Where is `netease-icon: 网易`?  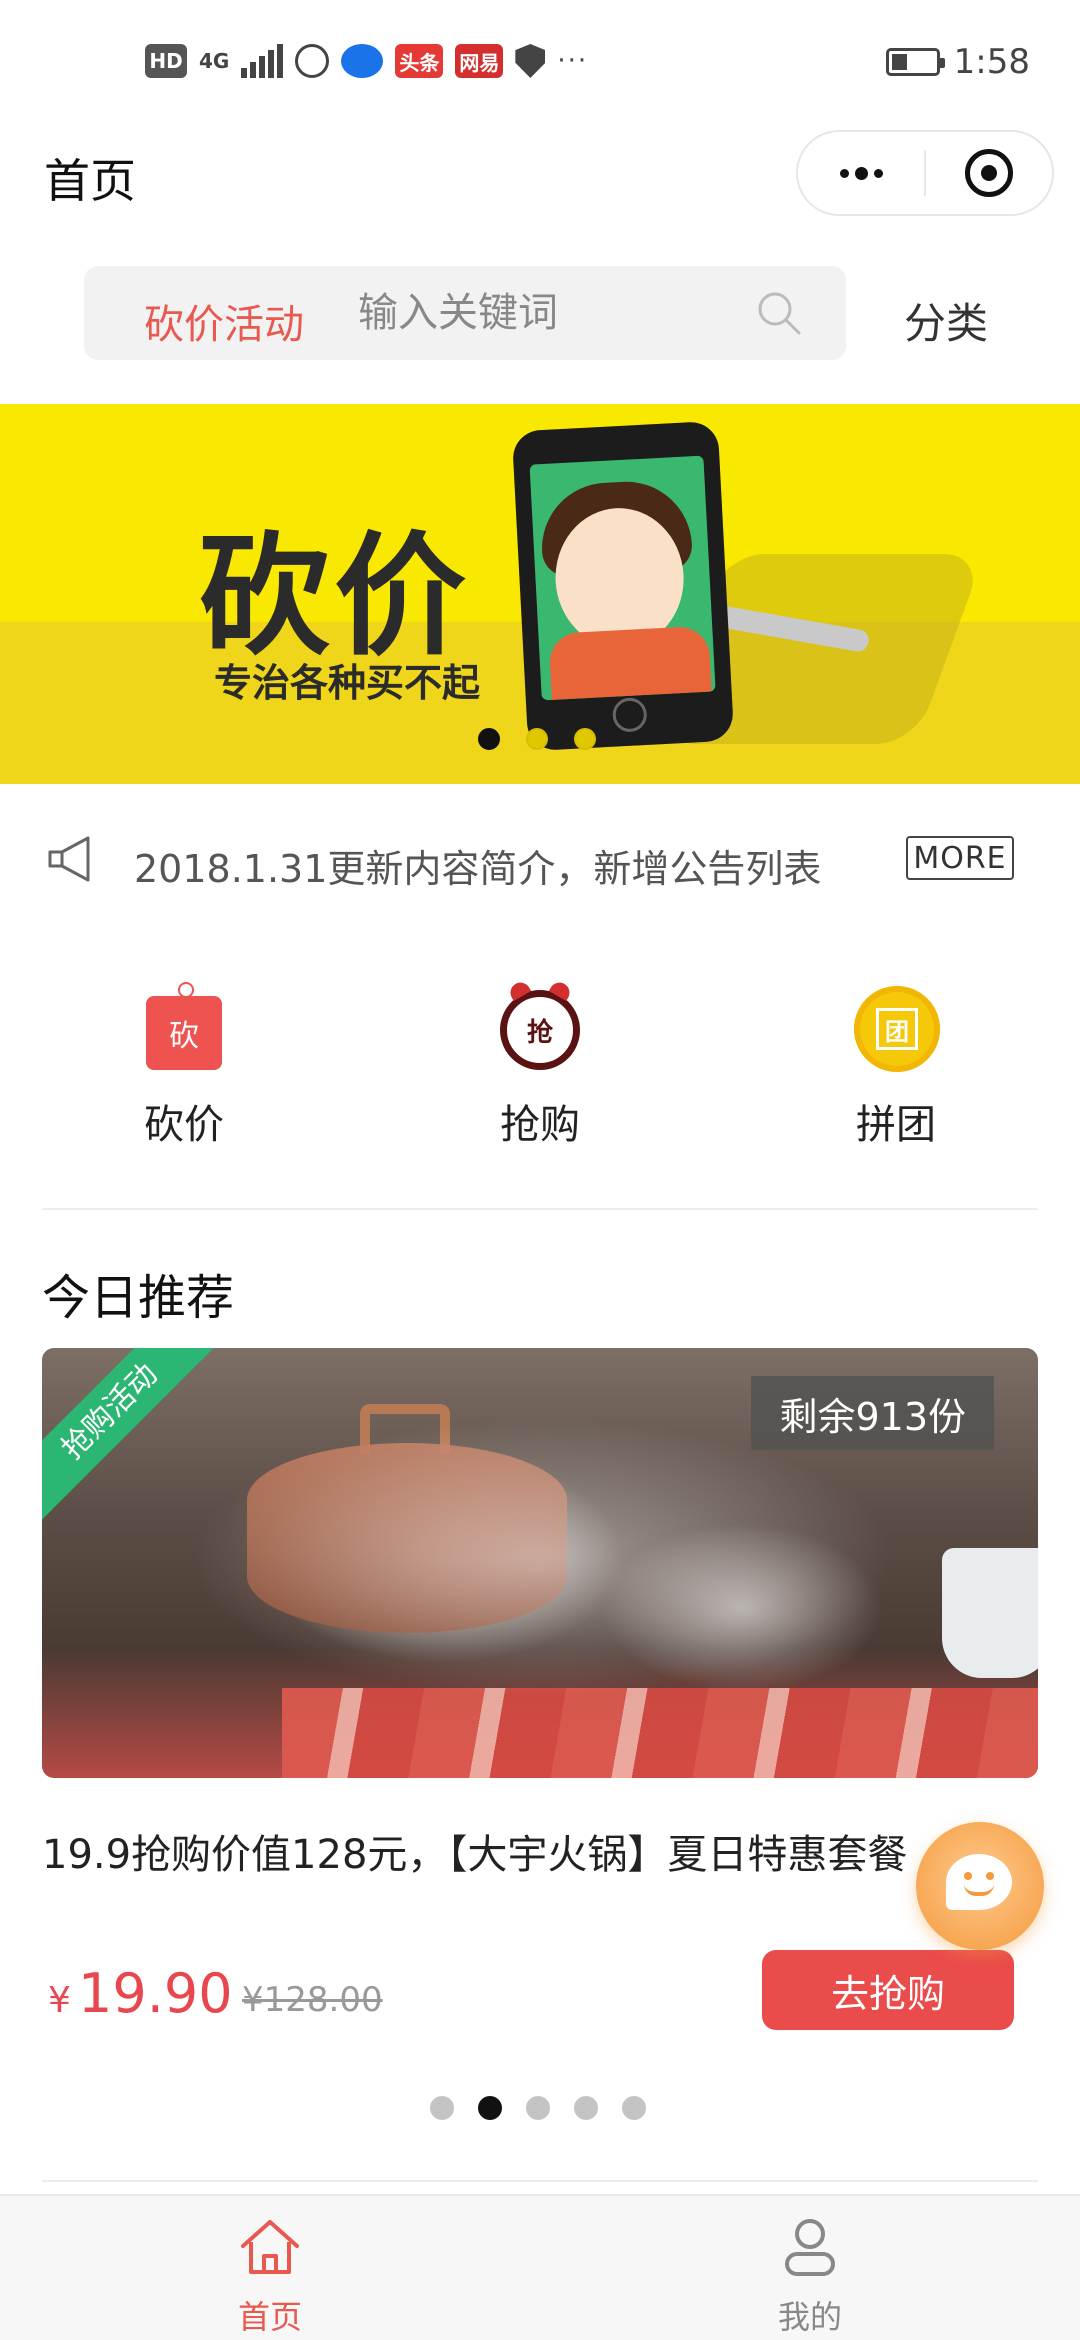
netease-icon: 网易 is located at coordinates (479, 61).